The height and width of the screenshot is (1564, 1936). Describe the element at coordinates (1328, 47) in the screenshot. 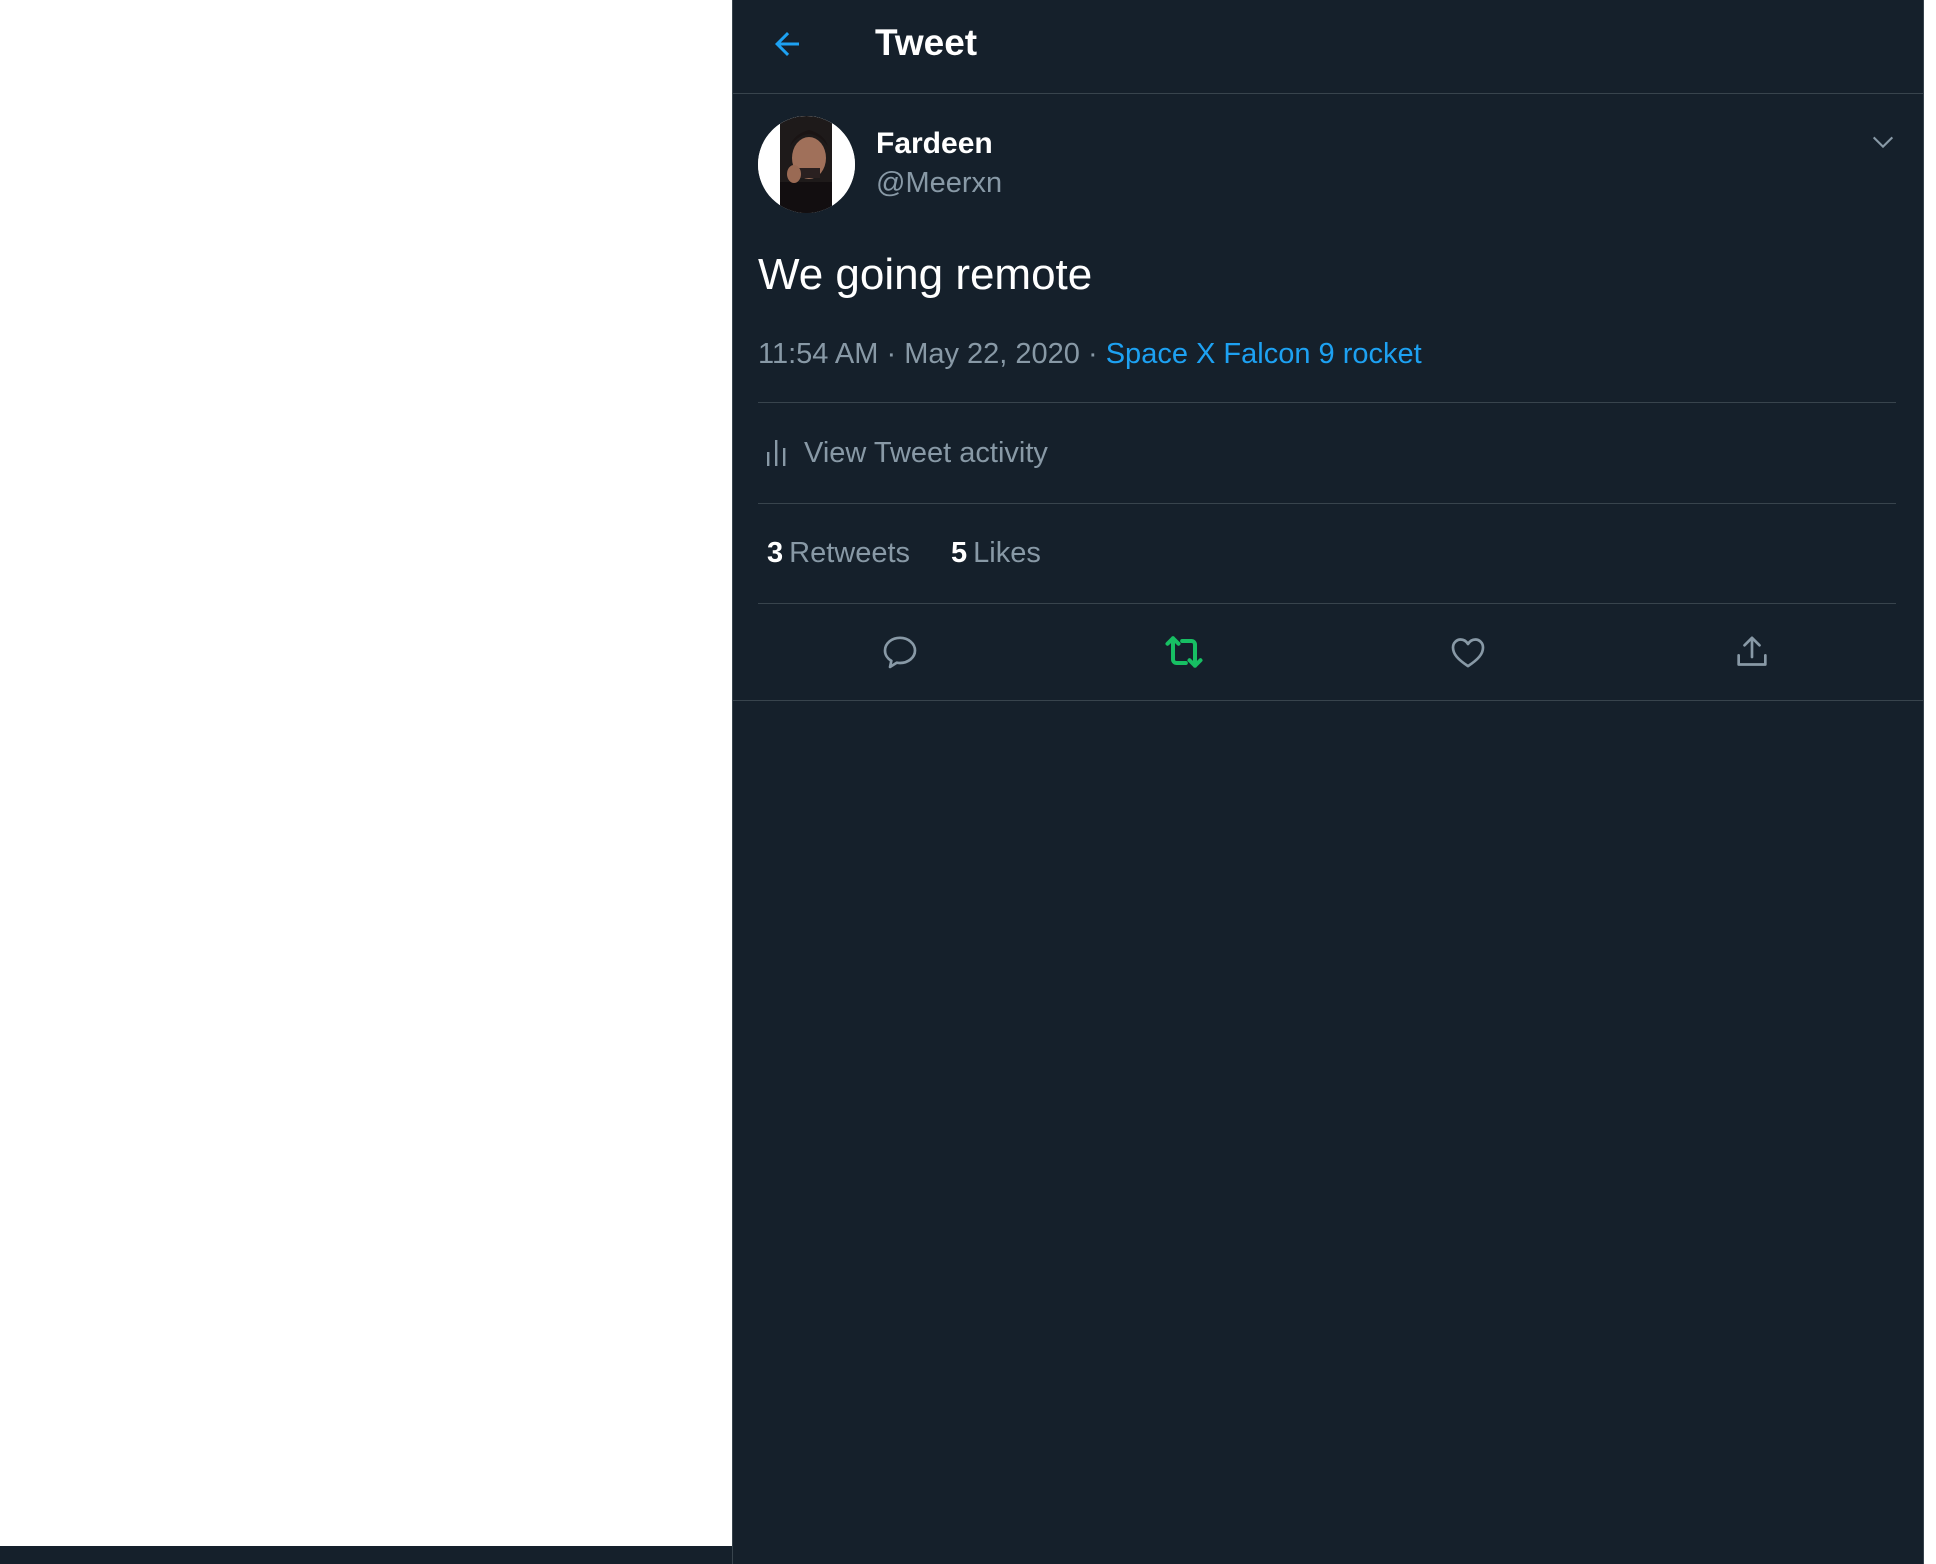

I see `header: Tweet` at that location.